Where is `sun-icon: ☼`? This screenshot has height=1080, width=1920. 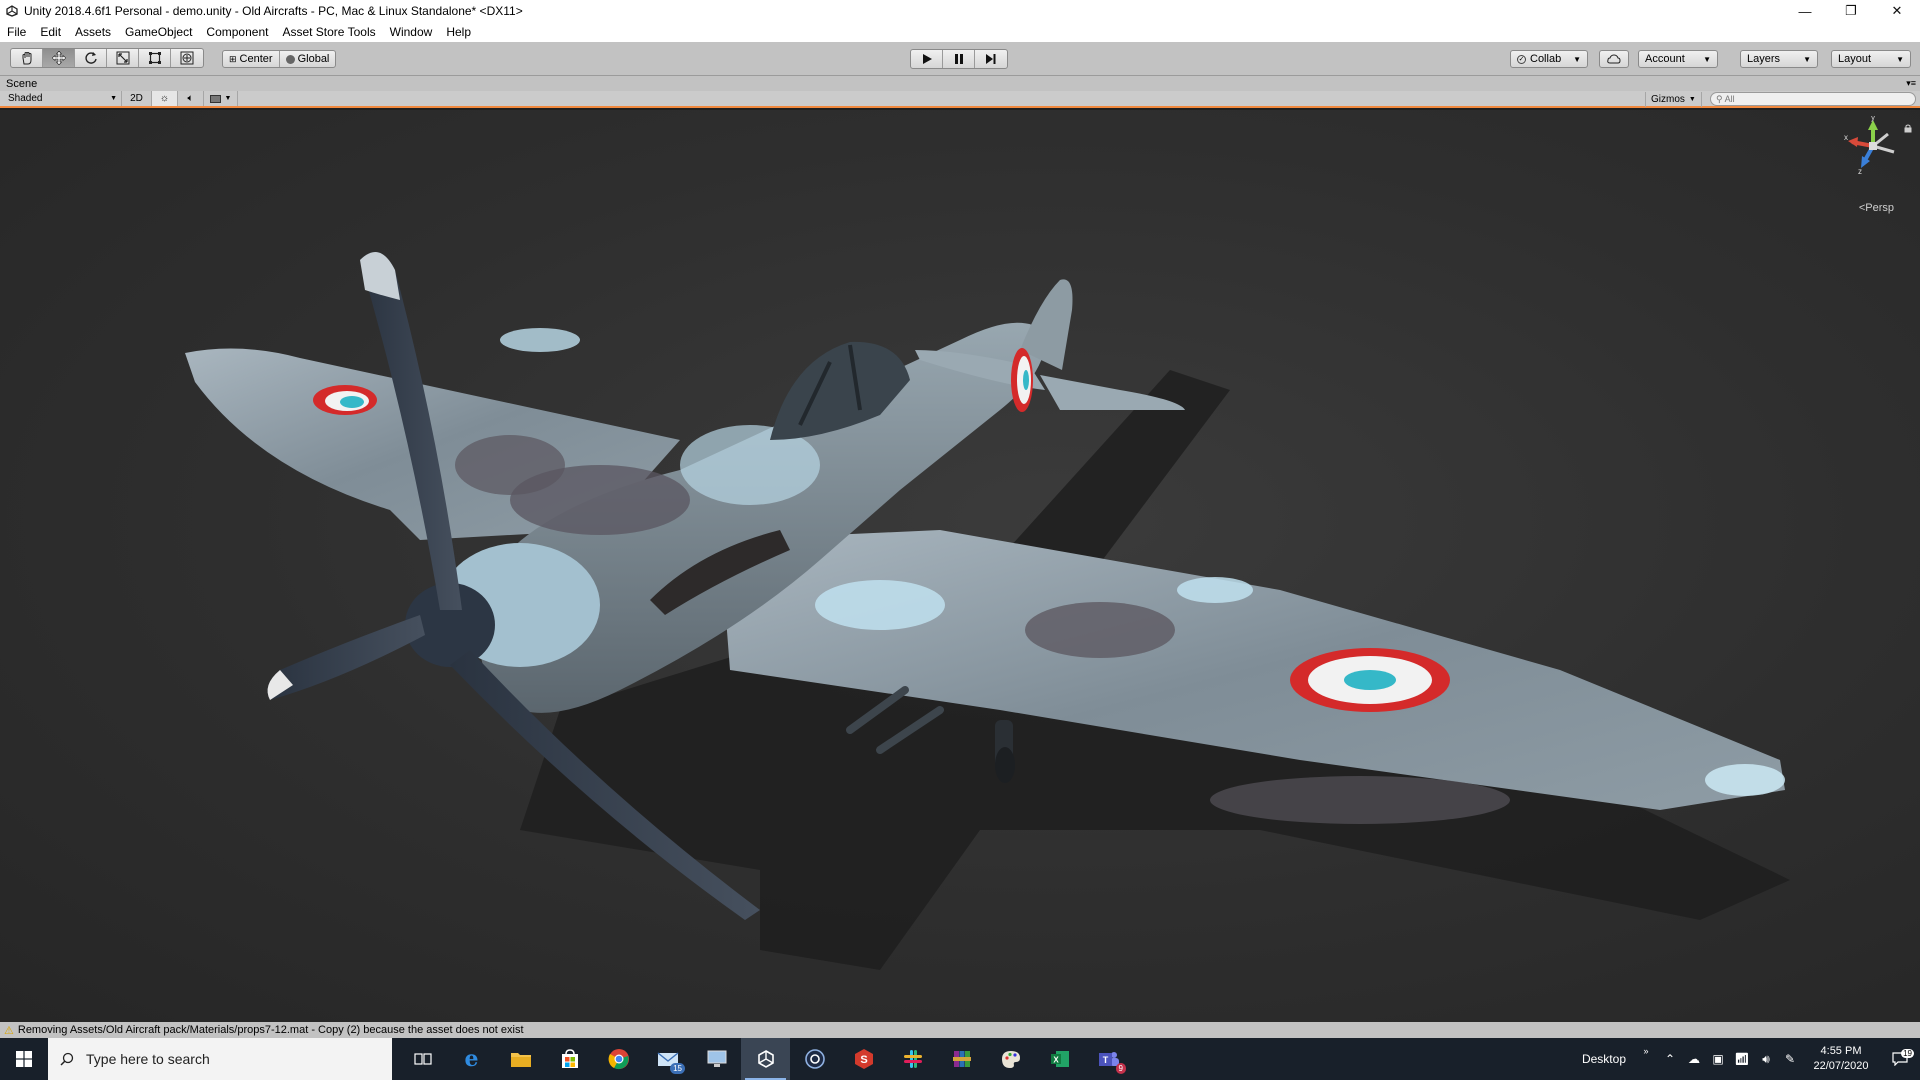 sun-icon: ☼ is located at coordinates (164, 98).